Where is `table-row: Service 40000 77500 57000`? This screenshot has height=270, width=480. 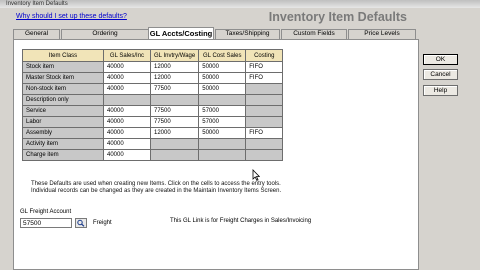
table-row: Service 40000 77500 57000 is located at coordinates (153, 111).